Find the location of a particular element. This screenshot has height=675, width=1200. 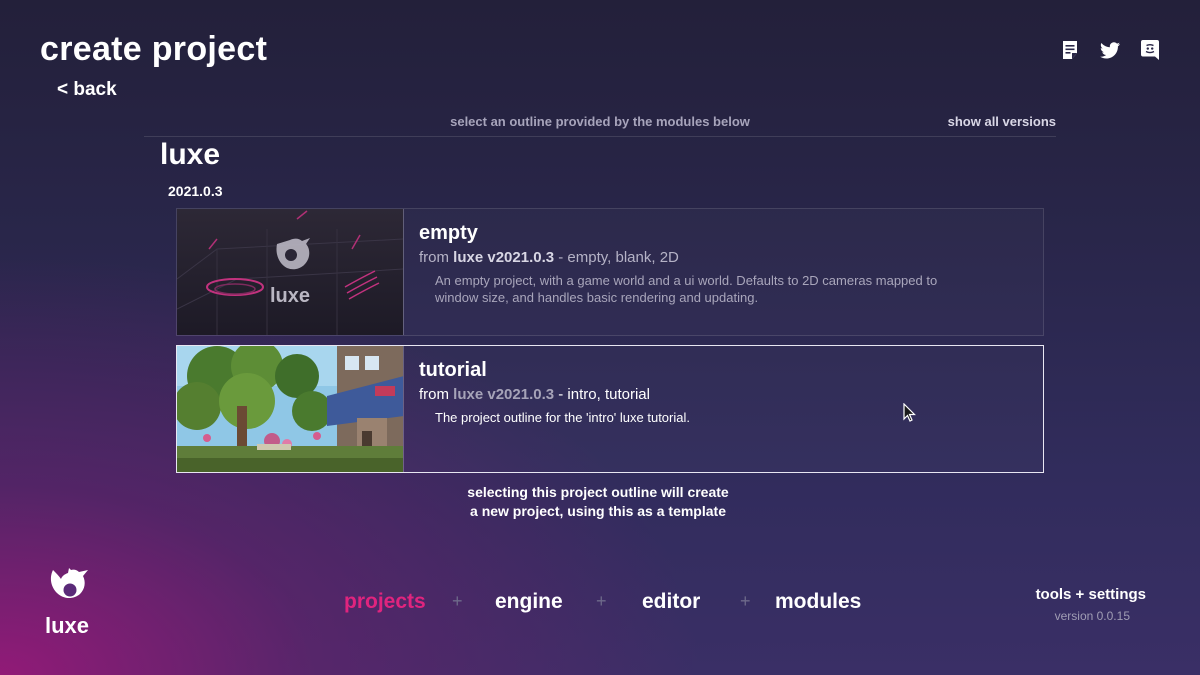

main-nav: projects + engine + editor + modules is located at coordinates (600, 605).